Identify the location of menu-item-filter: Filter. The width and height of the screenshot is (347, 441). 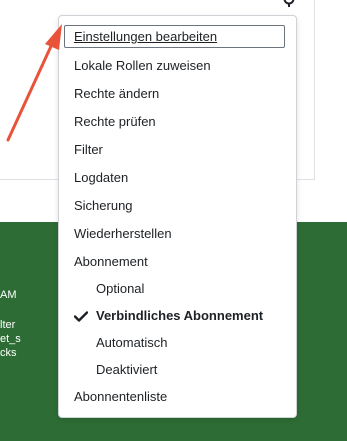
(177, 150).